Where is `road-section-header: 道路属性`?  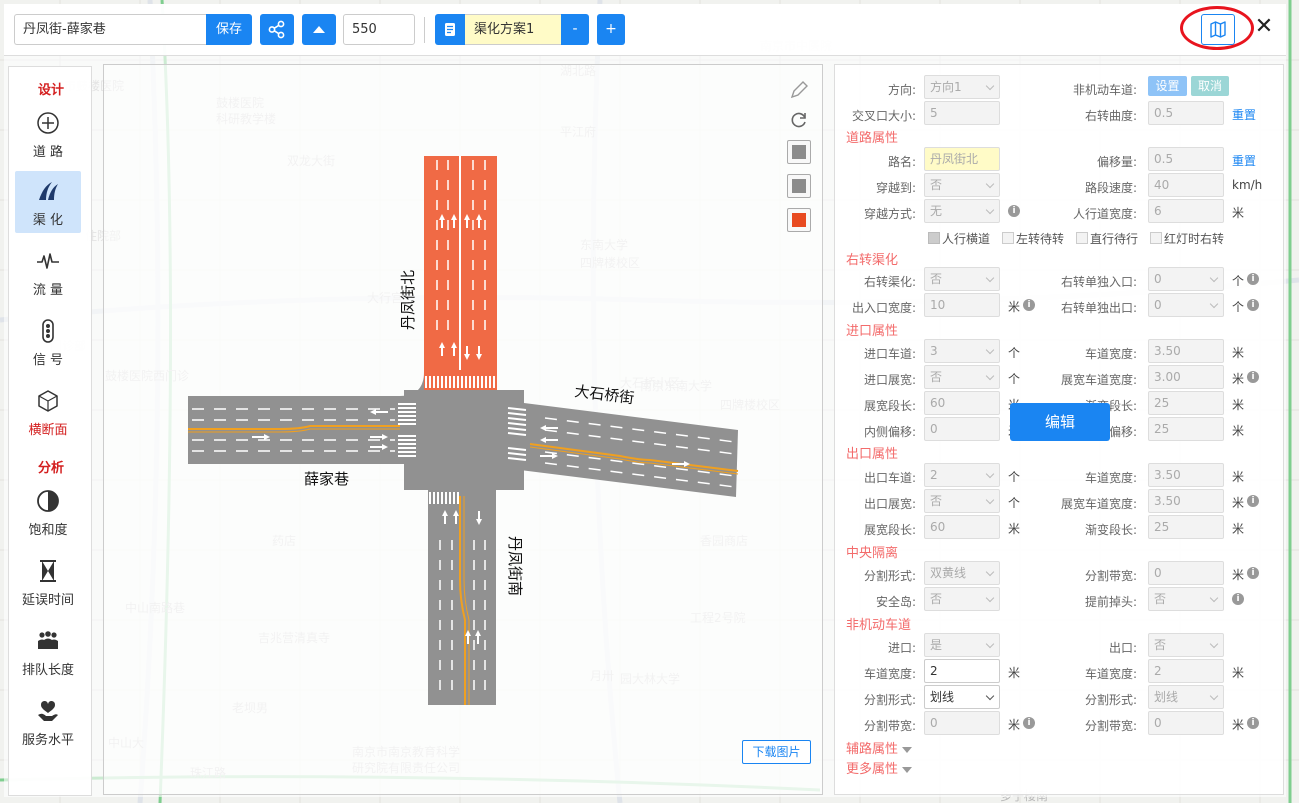 road-section-header: 道路属性 is located at coordinates (872, 138).